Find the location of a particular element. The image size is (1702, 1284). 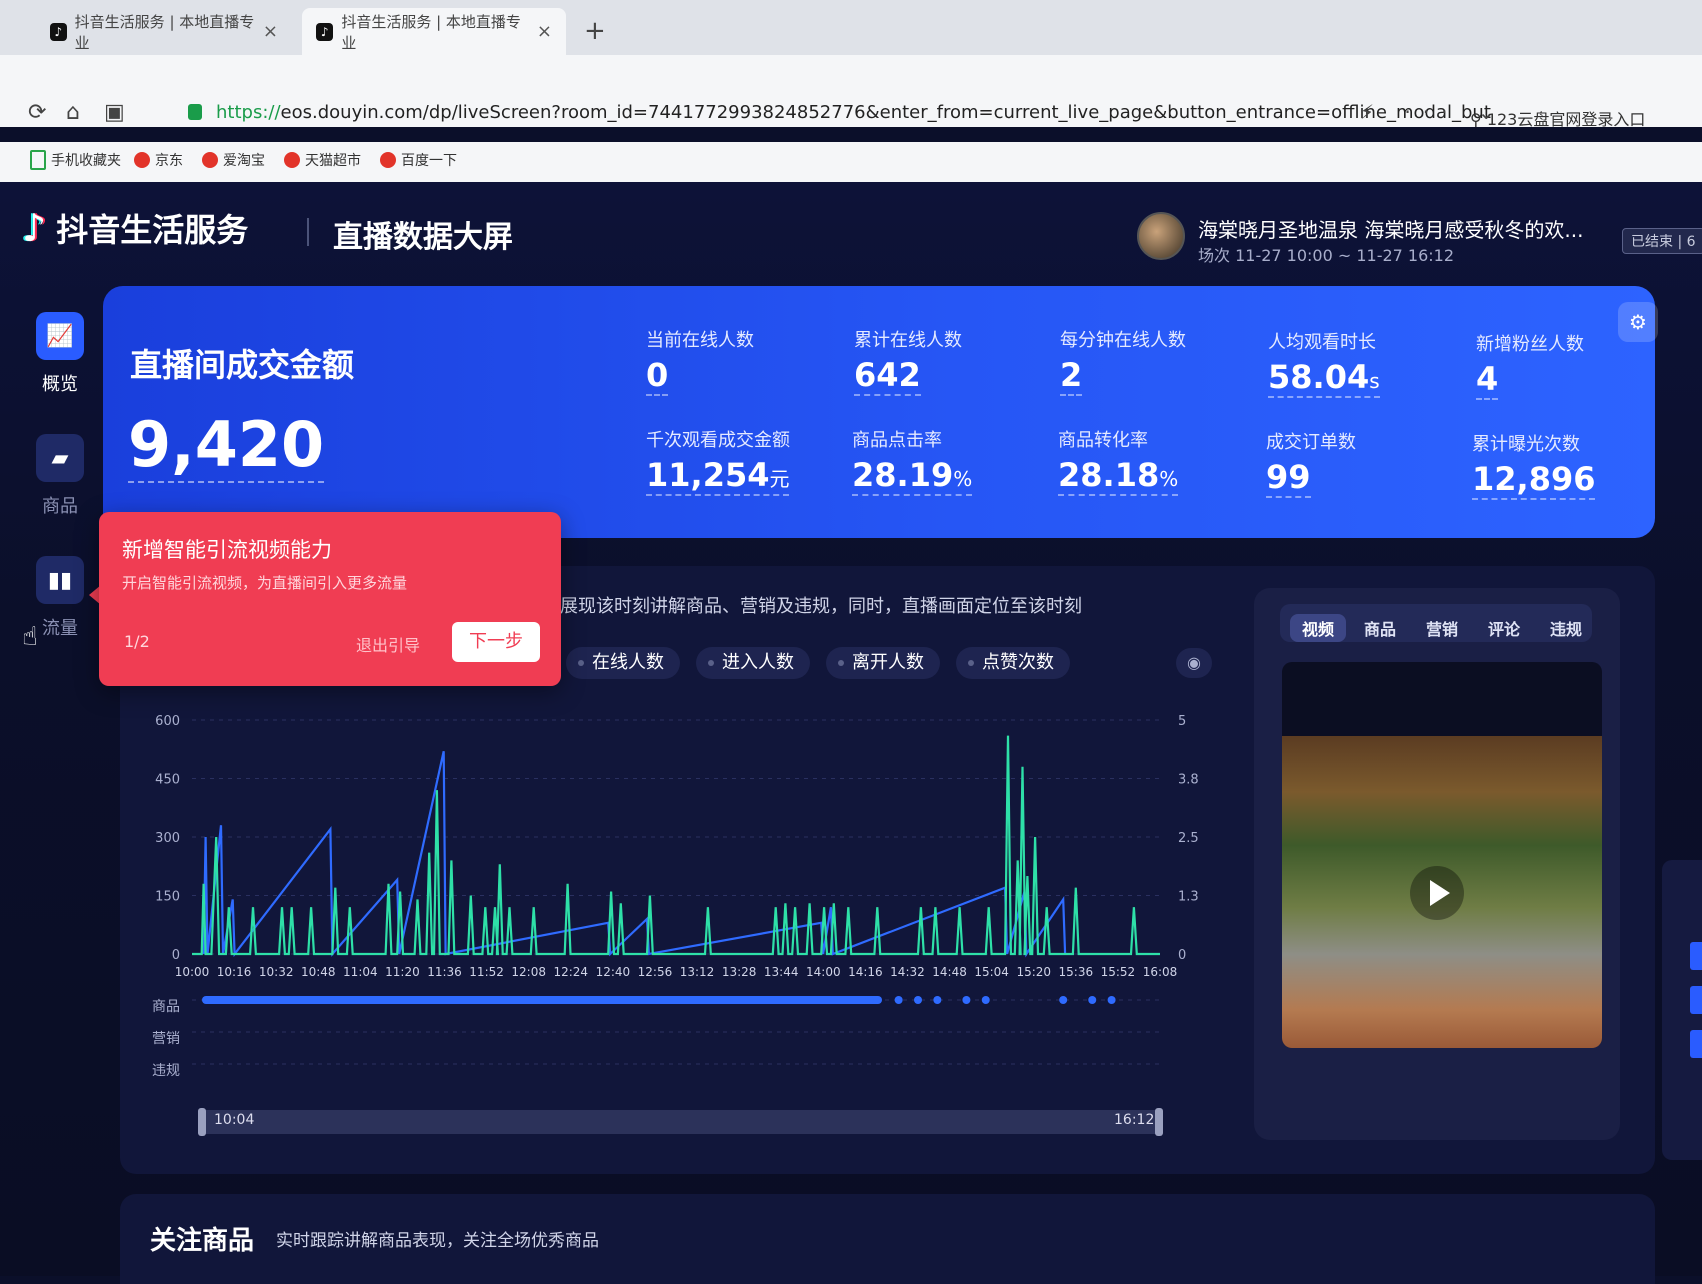

sidebar-item-overview: 📈 概览 is located at coordinates (60, 354).